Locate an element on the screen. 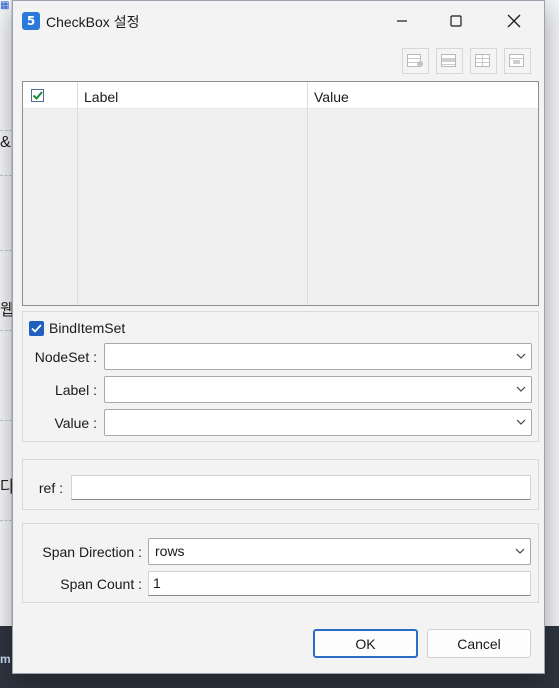 This screenshot has height=688, width=559. background-left-panel is located at coordinates (6, 344).